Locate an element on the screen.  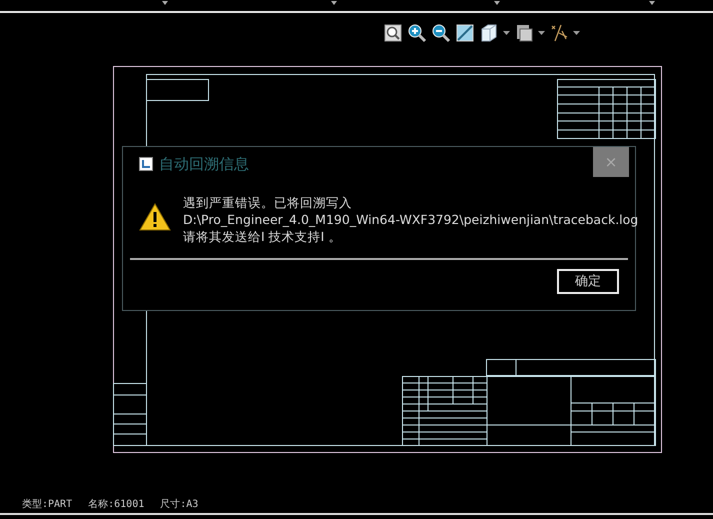
cube-icon is located at coordinates (489, 33).